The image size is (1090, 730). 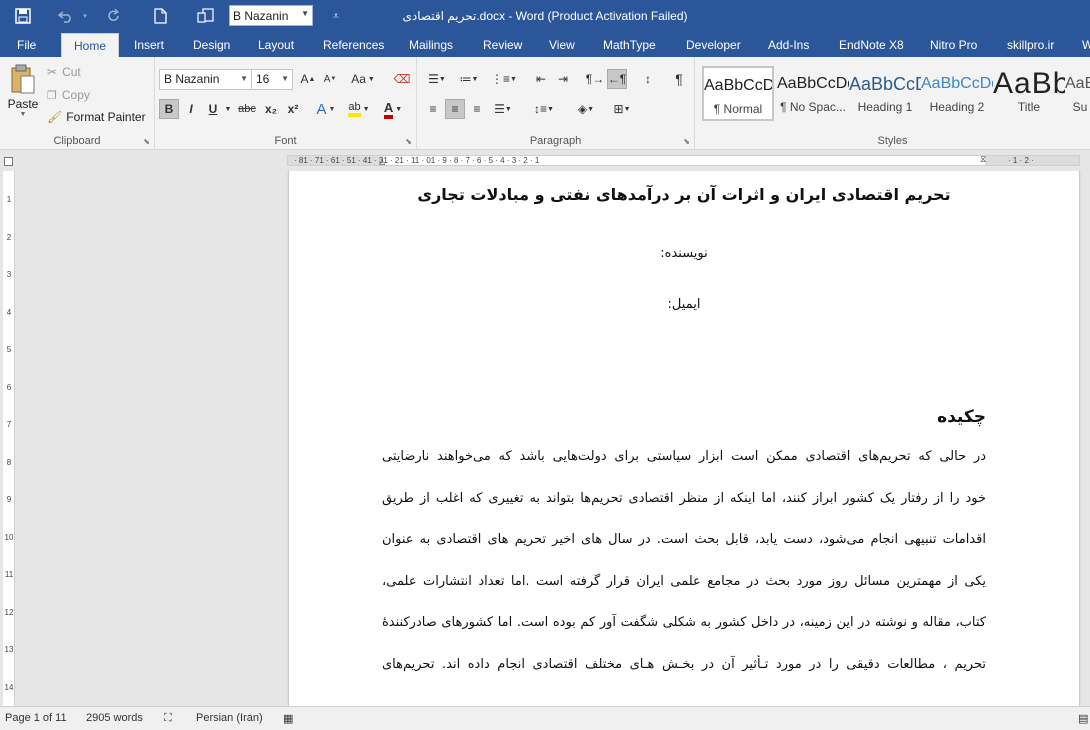 I want to click on text-effects-button: A ▼, so click(x=326, y=109).